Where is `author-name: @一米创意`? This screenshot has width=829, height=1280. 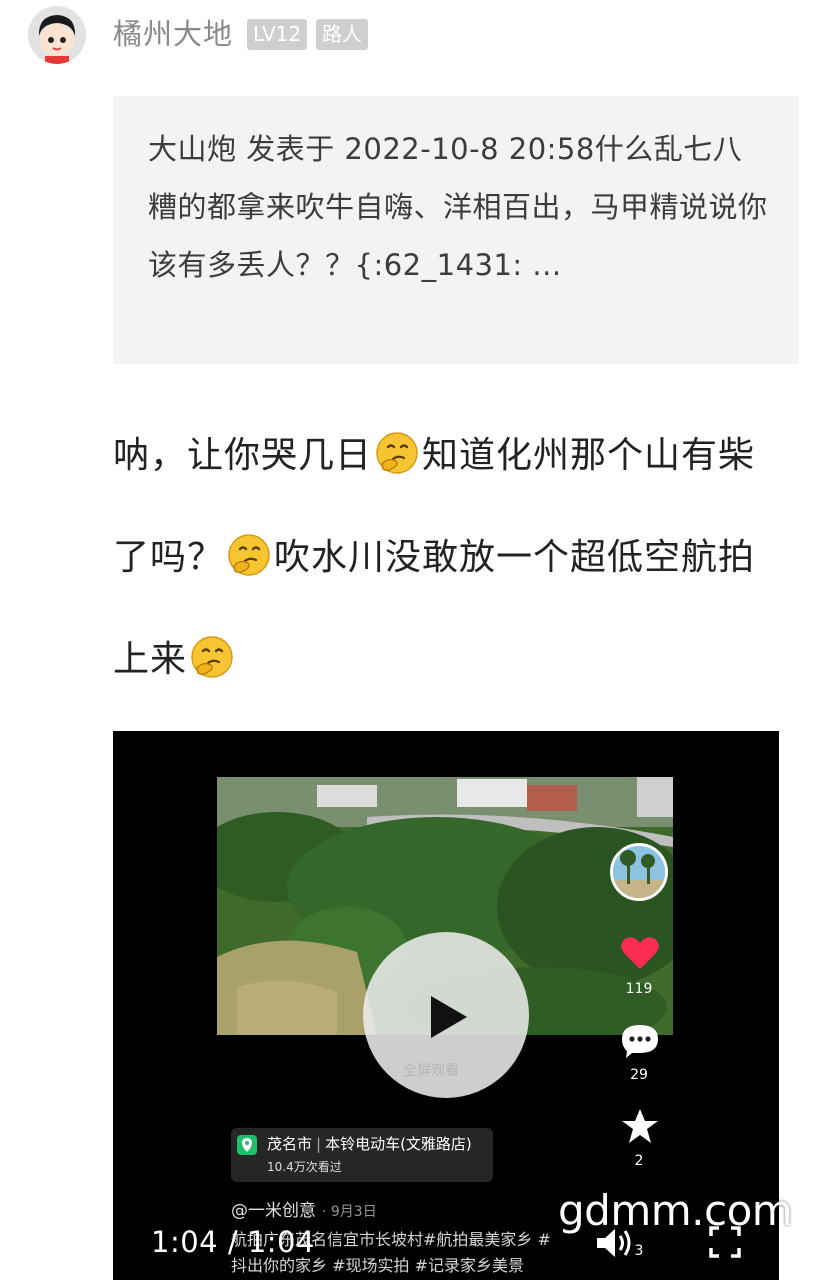
author-name: @一米创意 is located at coordinates (273, 1211).